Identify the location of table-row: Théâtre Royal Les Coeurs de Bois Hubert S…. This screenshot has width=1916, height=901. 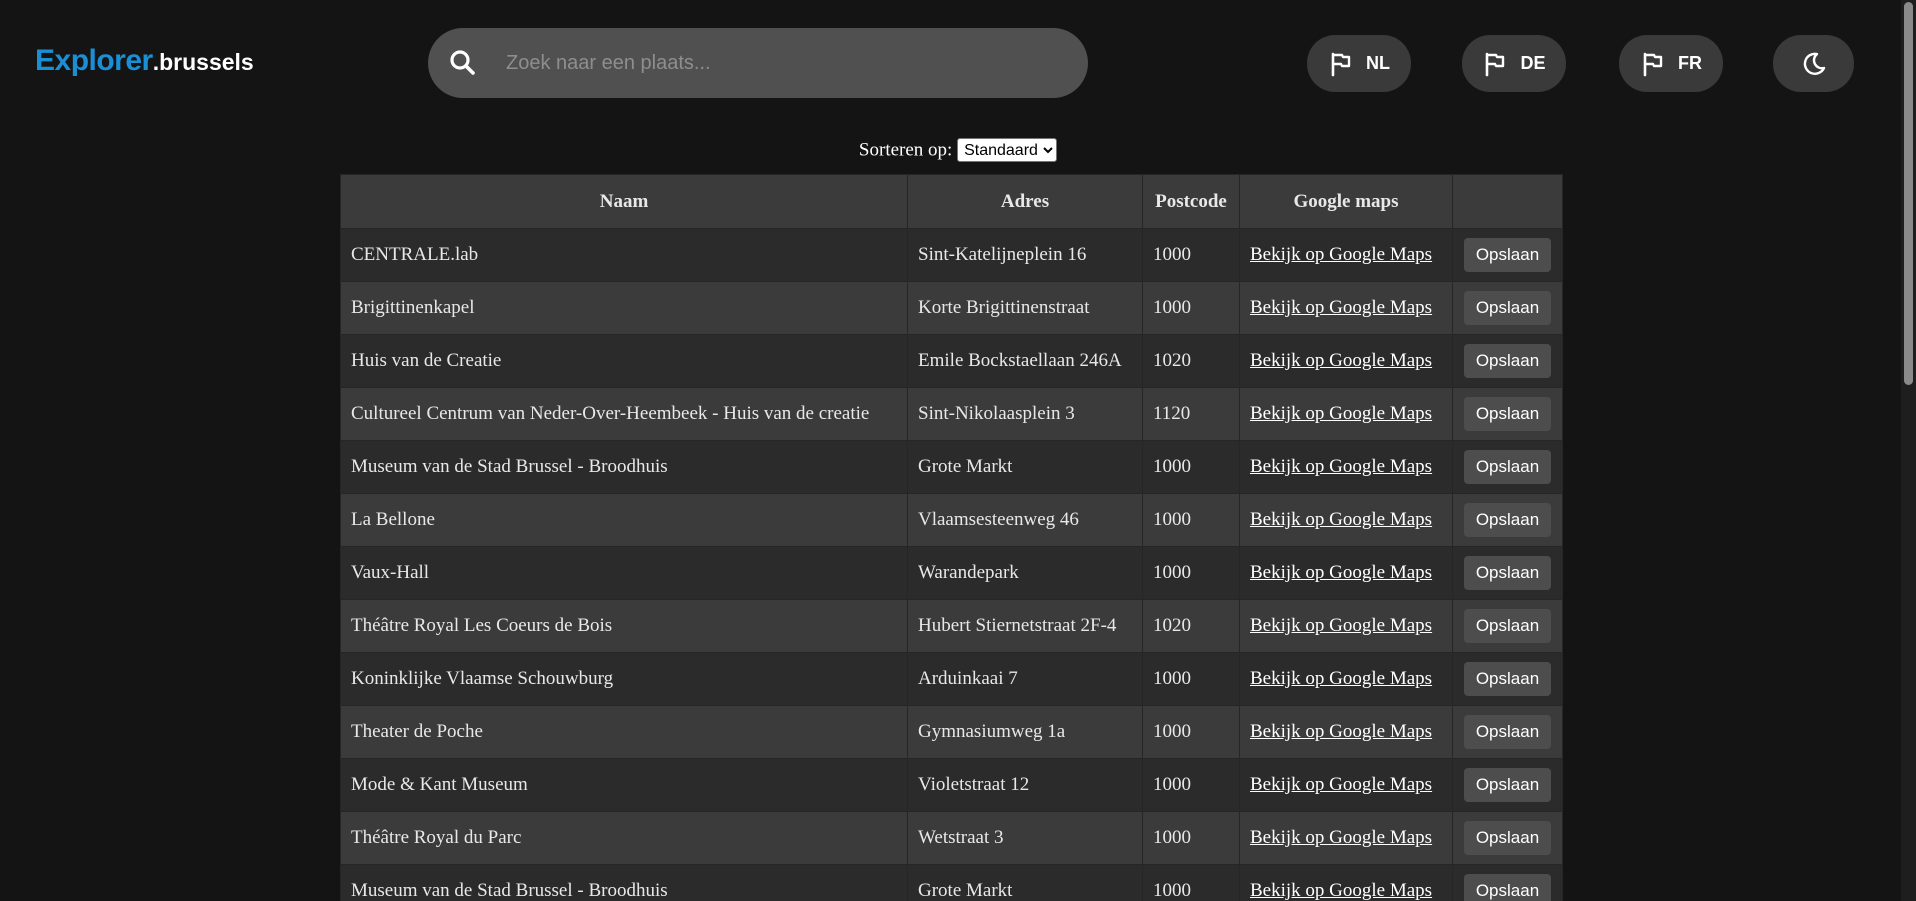
(951, 626).